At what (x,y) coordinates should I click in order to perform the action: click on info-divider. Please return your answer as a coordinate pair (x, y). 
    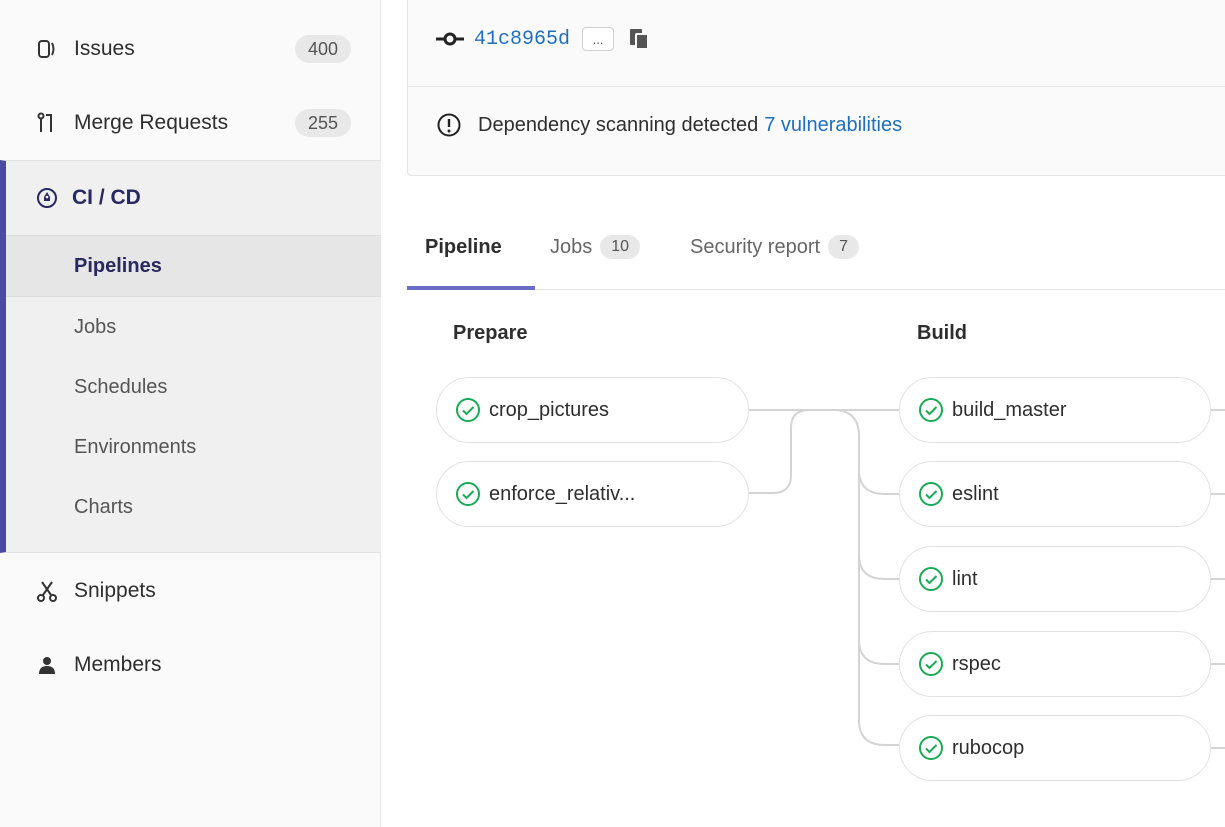
    Looking at the image, I should click on (816, 86).